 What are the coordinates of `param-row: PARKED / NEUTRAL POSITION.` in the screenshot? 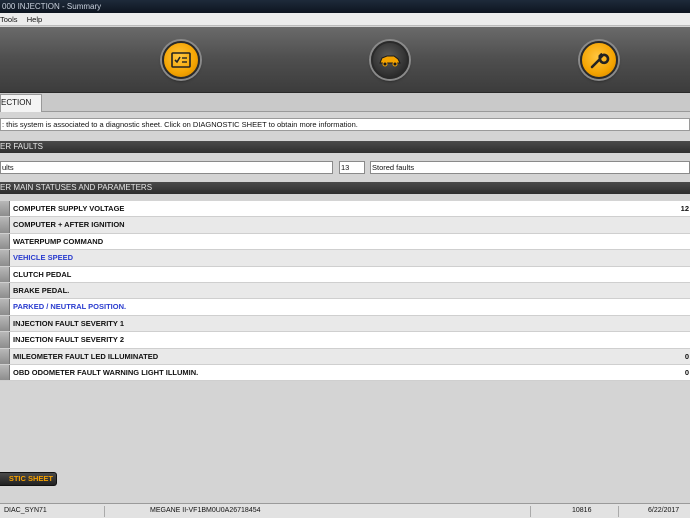 It's located at (345, 307).